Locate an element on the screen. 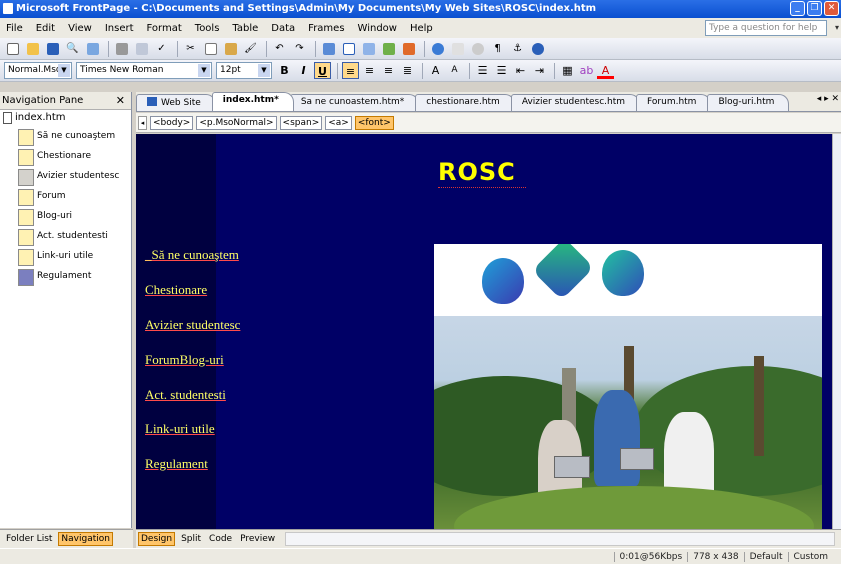 This screenshot has width=841, height=564. tab-forum: Forum.htm is located at coordinates (674, 102).